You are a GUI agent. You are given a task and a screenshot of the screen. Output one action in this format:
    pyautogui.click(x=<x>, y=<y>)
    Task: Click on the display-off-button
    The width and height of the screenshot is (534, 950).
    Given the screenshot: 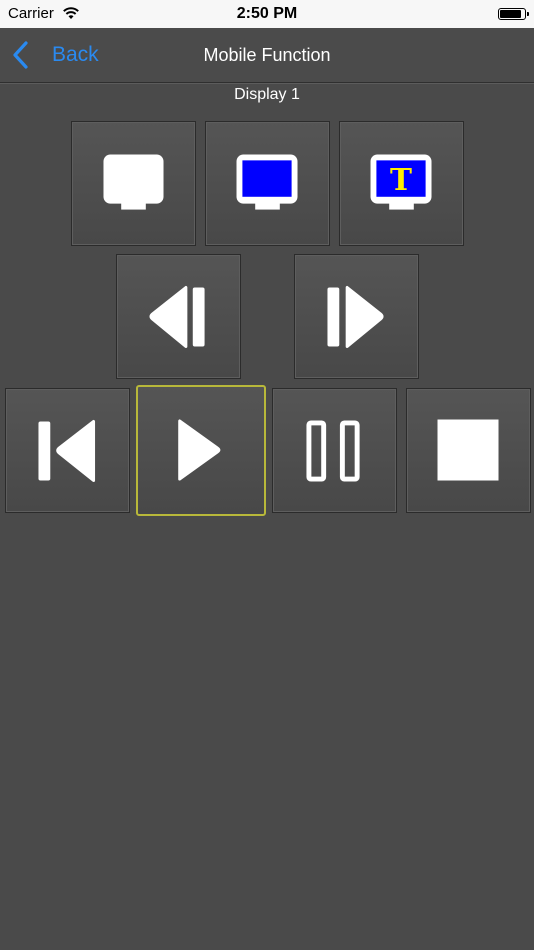 What is the action you would take?
    pyautogui.click(x=133, y=183)
    